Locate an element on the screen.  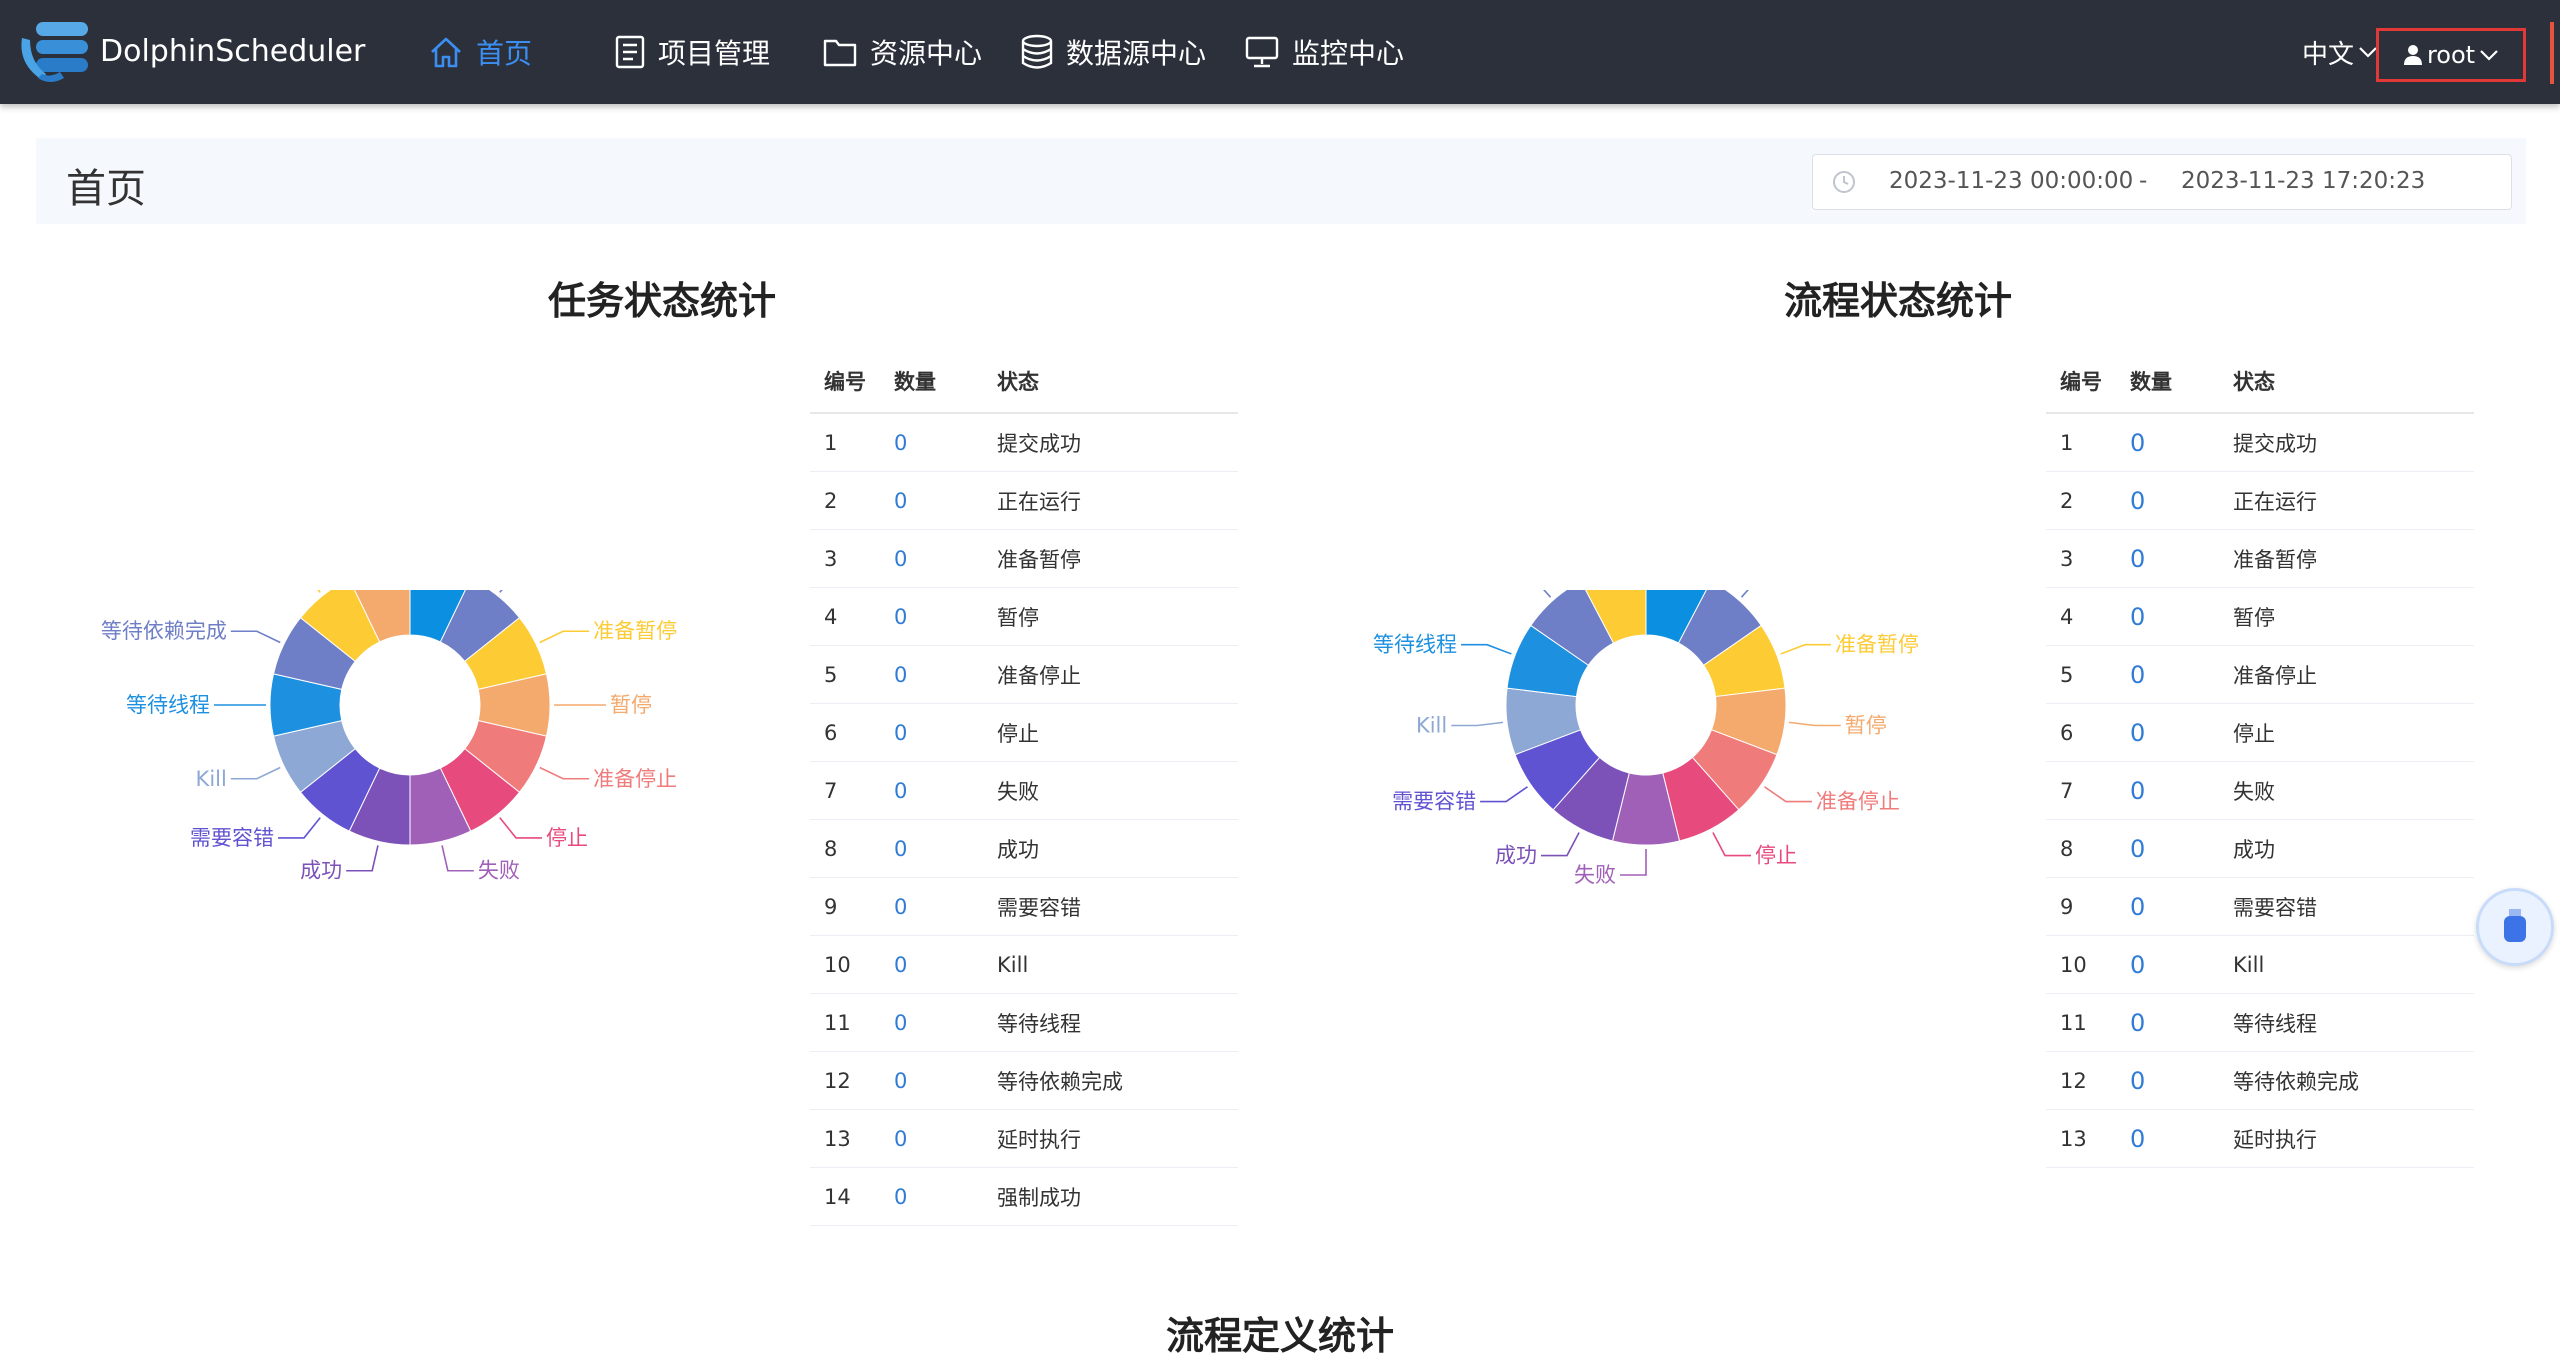
row-id: 8 is located at coordinates (845, 848).